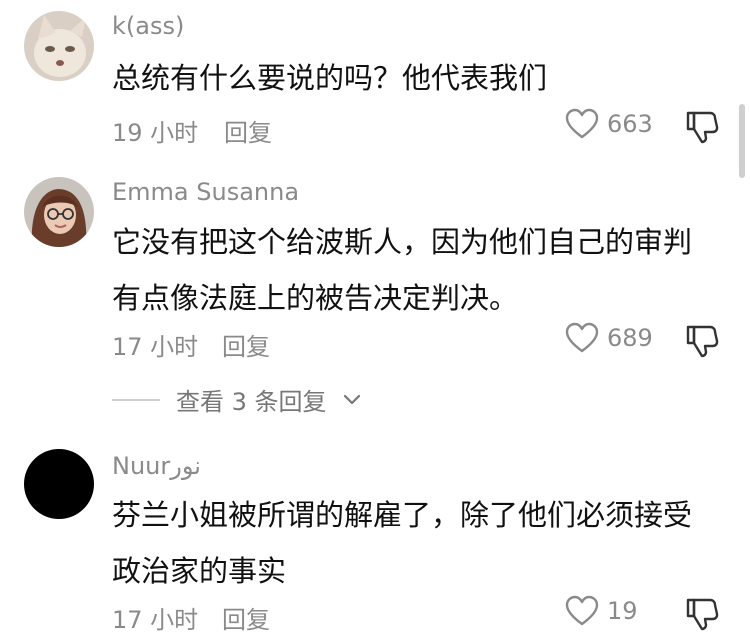 The width and height of the screenshot is (750, 635). Describe the element at coordinates (601, 611) in the screenshot. I see `like-button: 19` at that location.